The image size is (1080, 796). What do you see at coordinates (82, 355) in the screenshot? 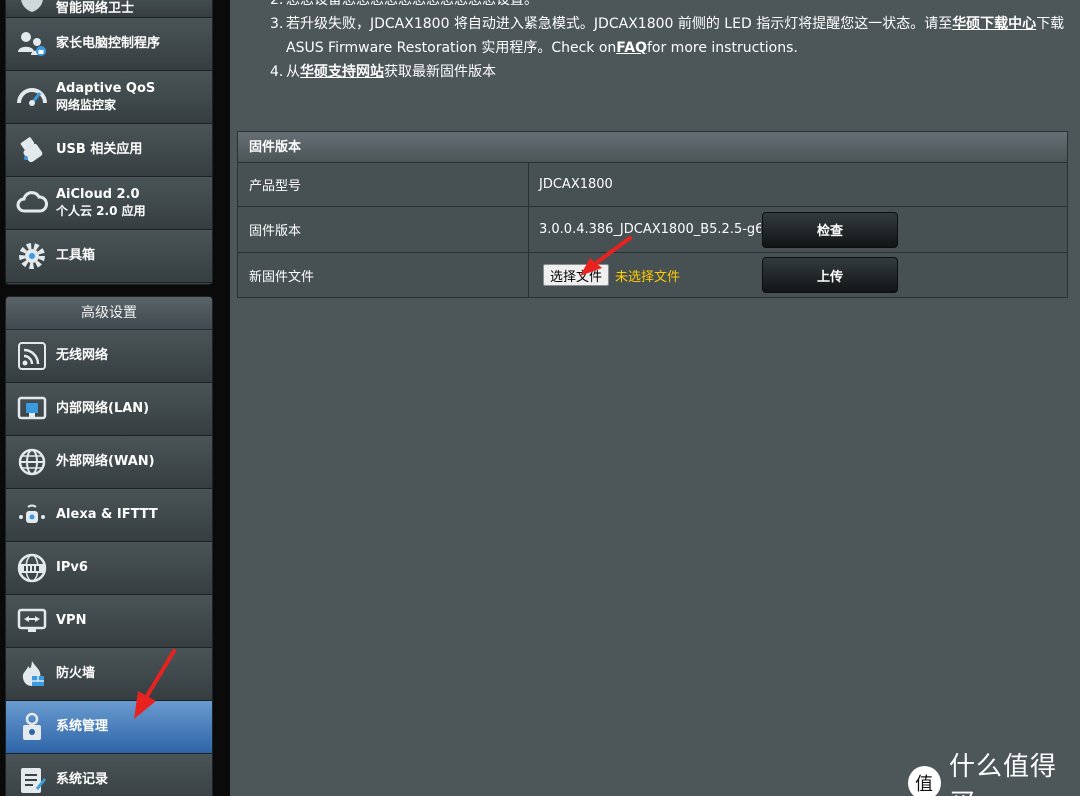
I see `sidebar-item-label: 无线网络` at bounding box center [82, 355].